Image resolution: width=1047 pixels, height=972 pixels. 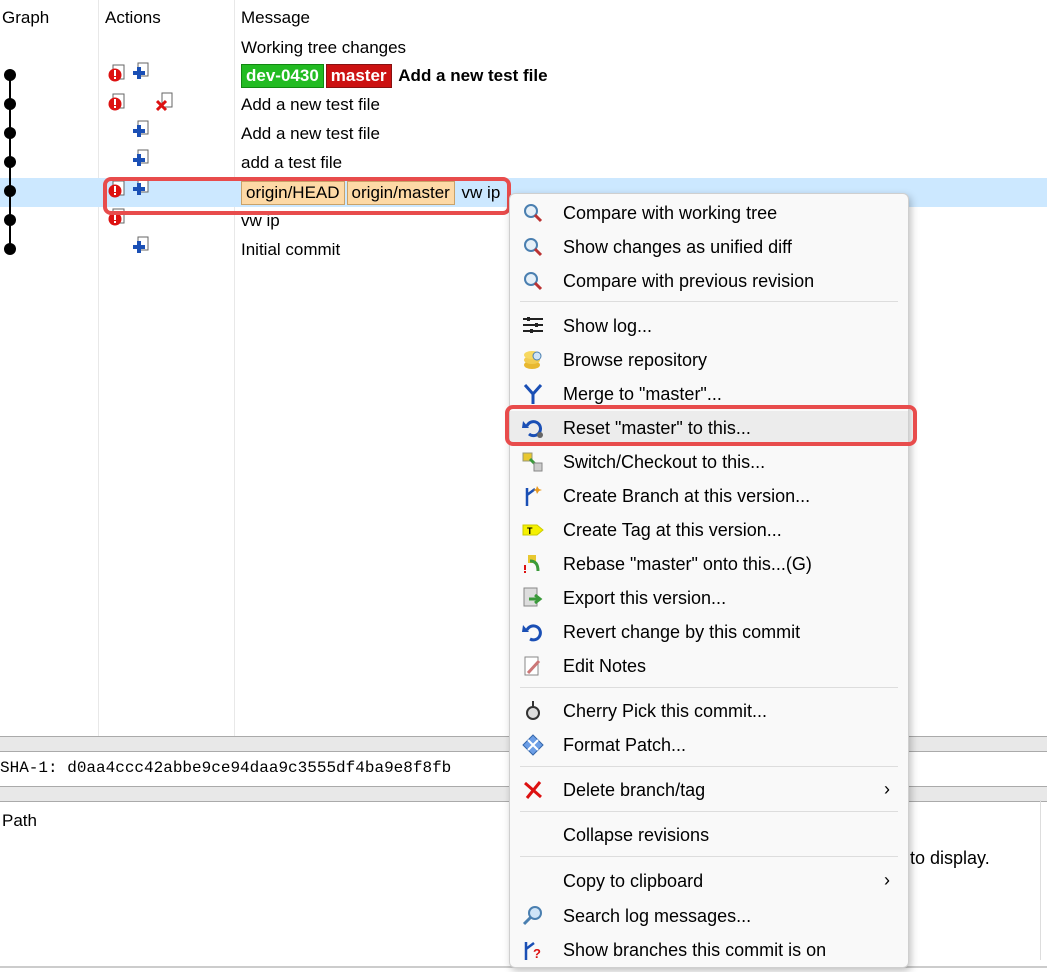 What do you see at coordinates (530, 531) in the screenshot?
I see `svg-text: T` at bounding box center [530, 531].